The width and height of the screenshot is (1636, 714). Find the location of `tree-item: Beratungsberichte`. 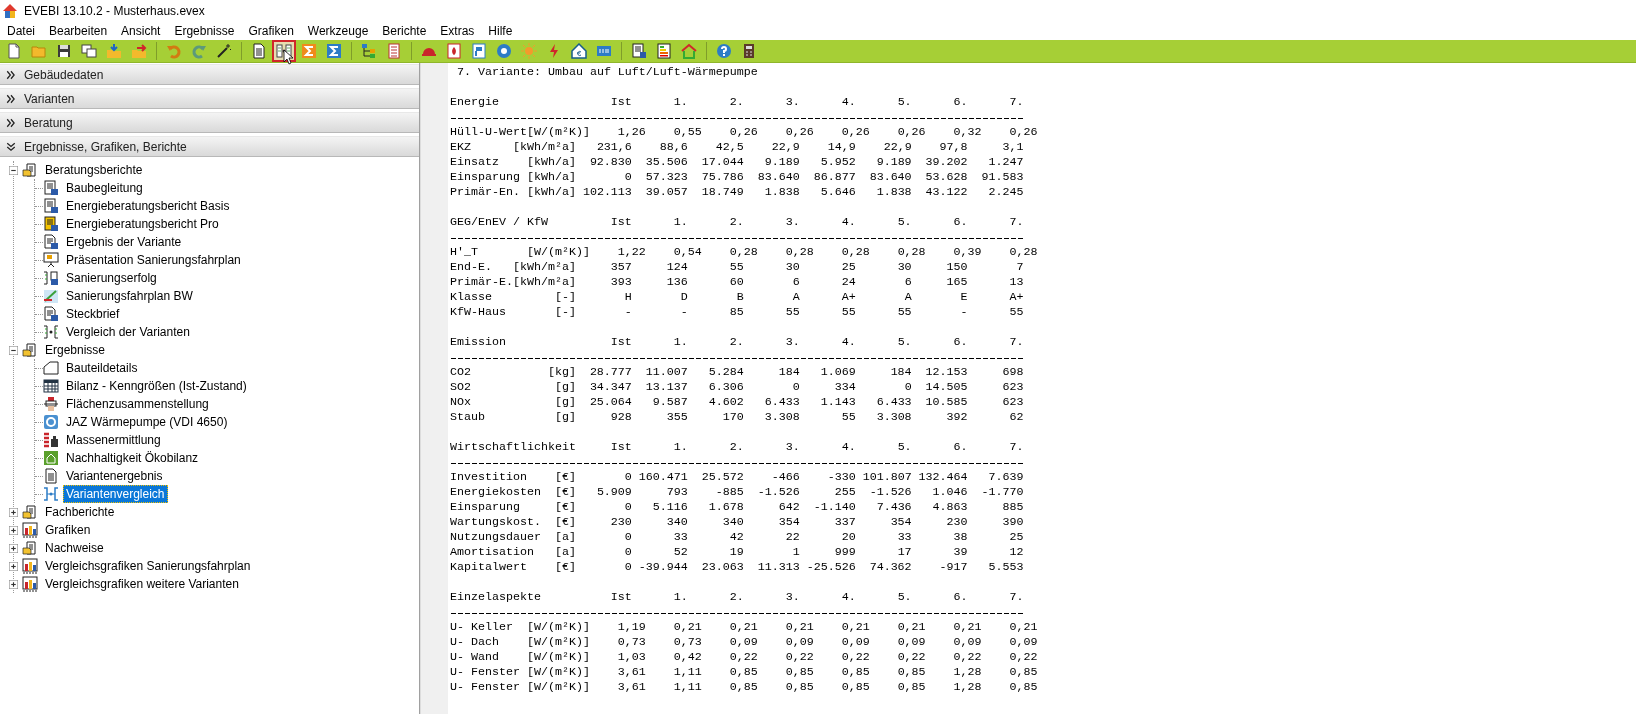

tree-item: Beratungsberichte is located at coordinates (94, 170).